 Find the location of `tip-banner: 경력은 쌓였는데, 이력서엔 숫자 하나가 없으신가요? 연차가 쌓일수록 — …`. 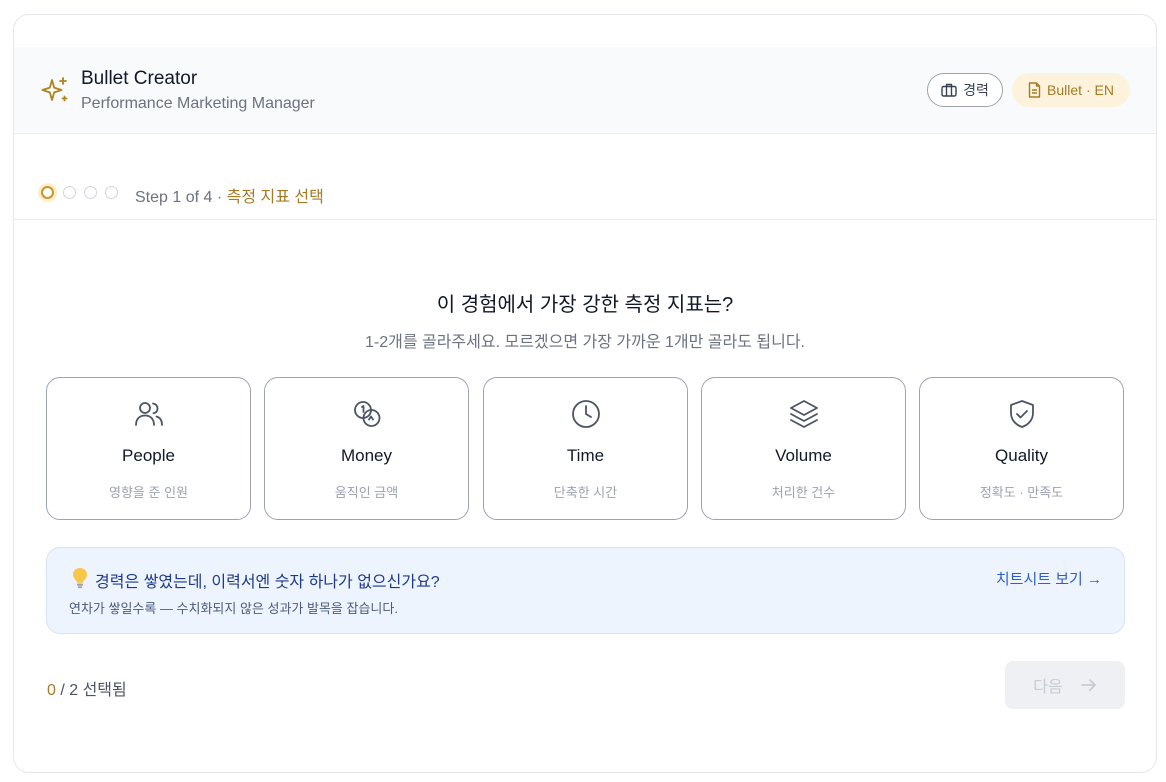

tip-banner: 경력은 쌓였는데, 이력서엔 숫자 하나가 없으신가요? 연차가 쌓일수록 — … is located at coordinates (585, 590).